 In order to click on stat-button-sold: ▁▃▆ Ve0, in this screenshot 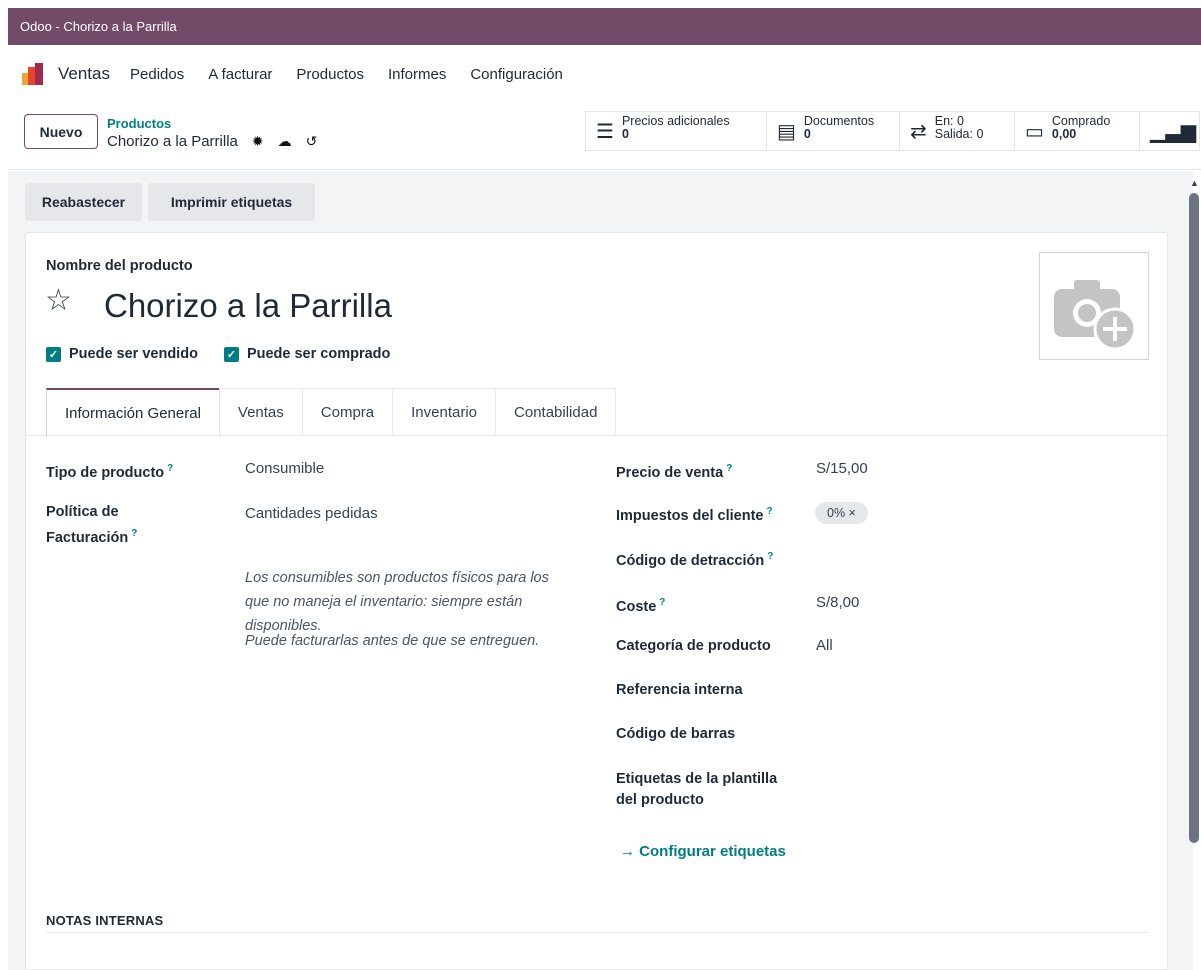, I will do `click(1170, 131)`.